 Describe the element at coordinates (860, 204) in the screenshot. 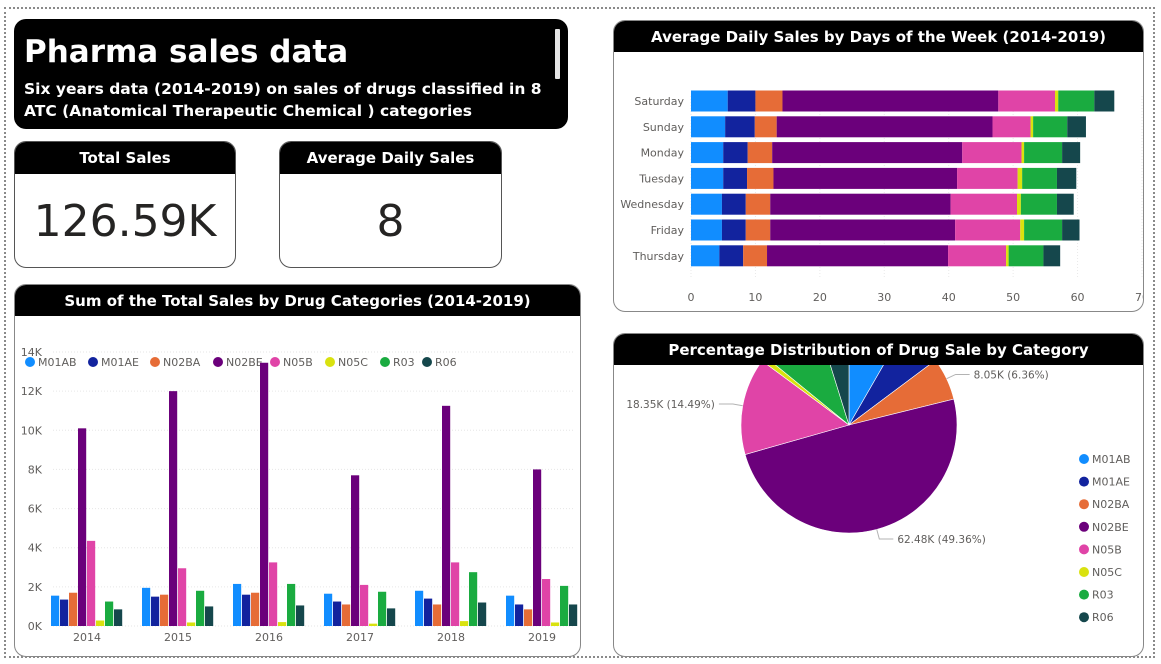

I see `daily-bar-wednesday-n02be` at that location.